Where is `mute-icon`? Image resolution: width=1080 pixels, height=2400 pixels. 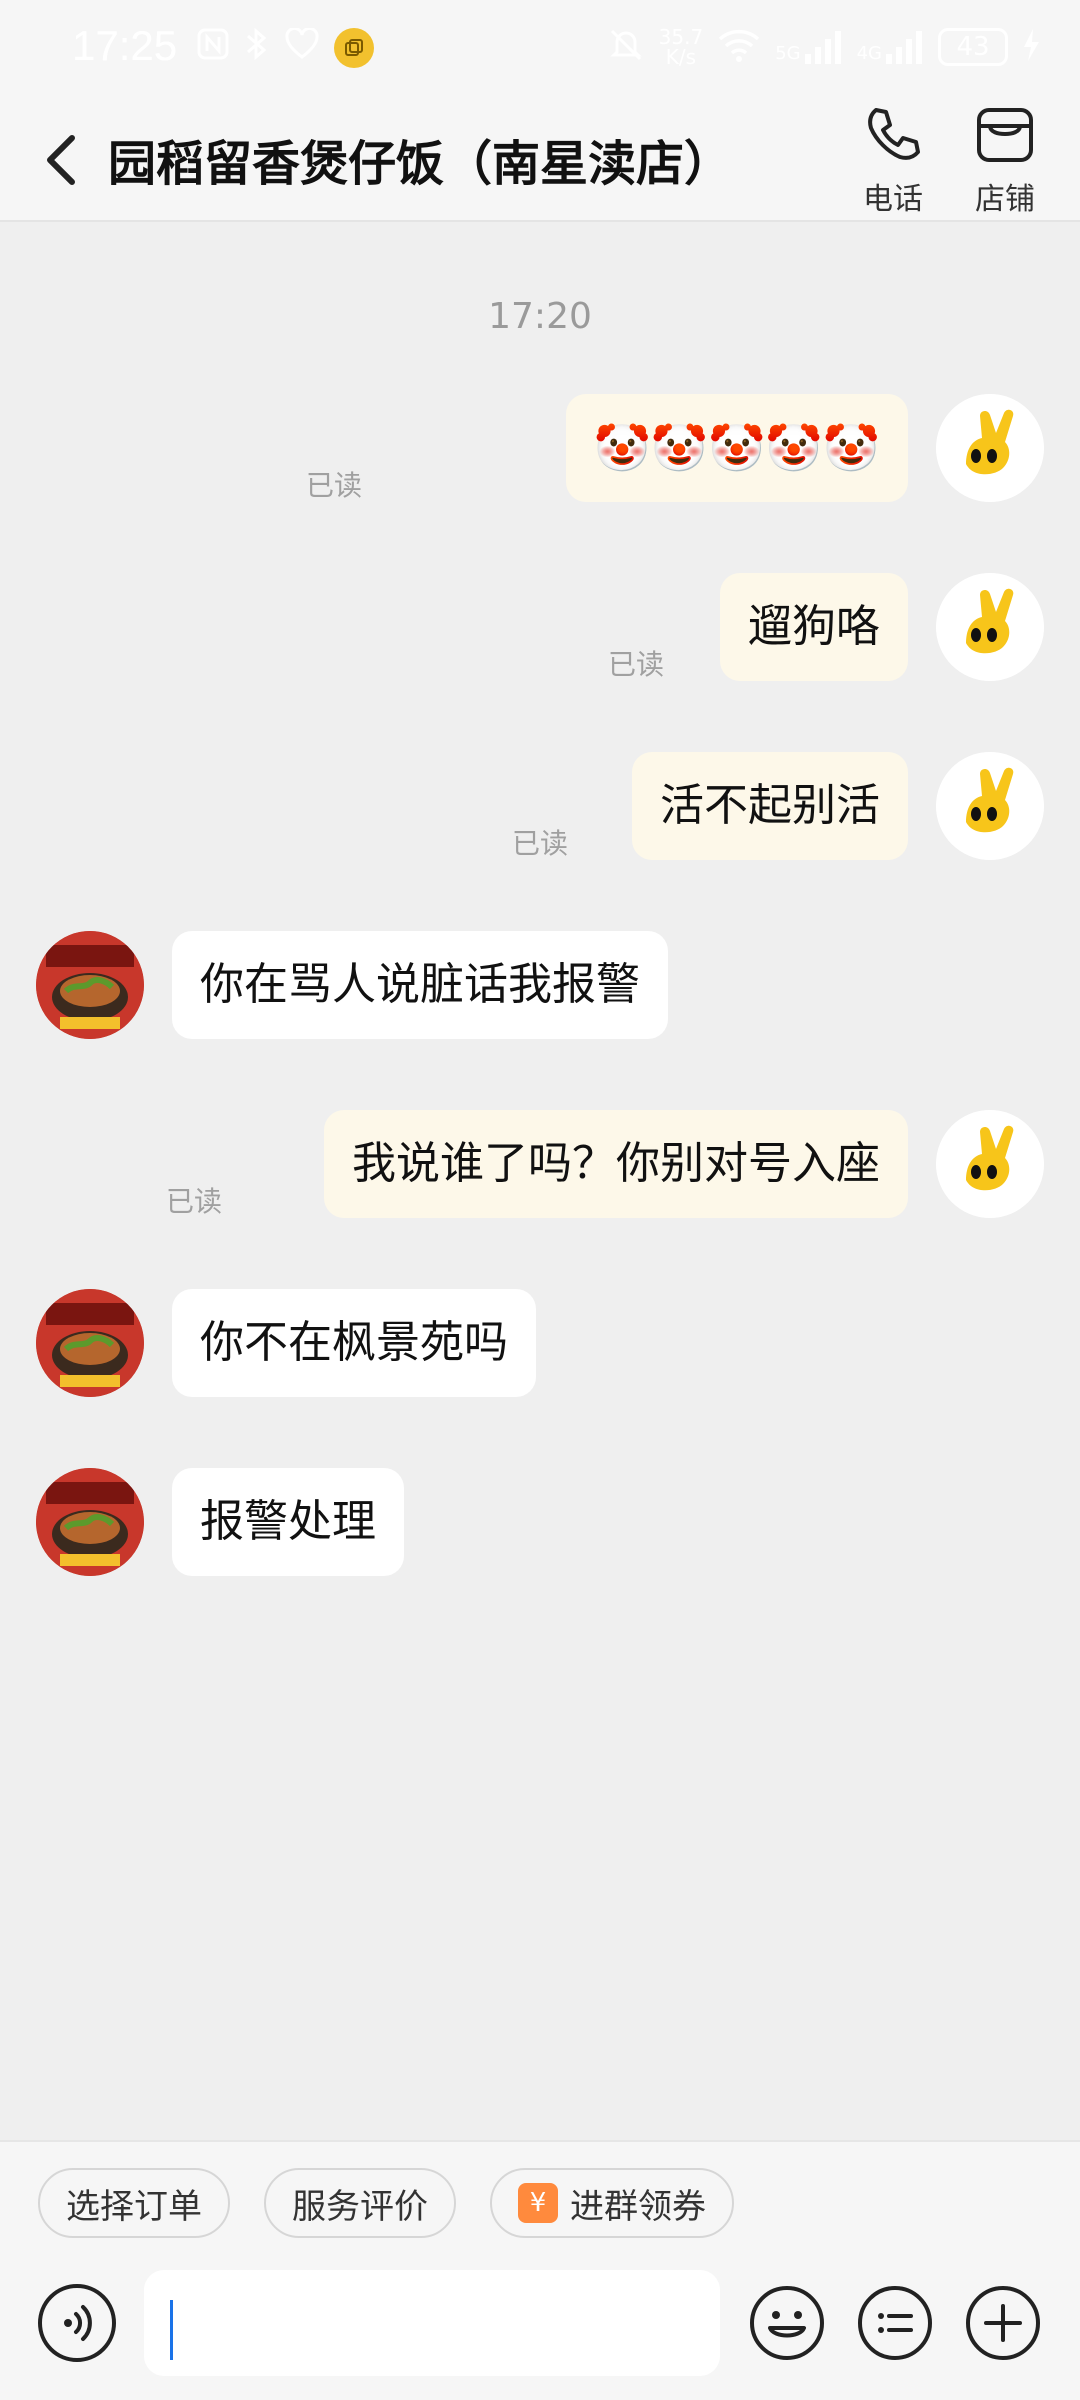 mute-icon is located at coordinates (626, 47).